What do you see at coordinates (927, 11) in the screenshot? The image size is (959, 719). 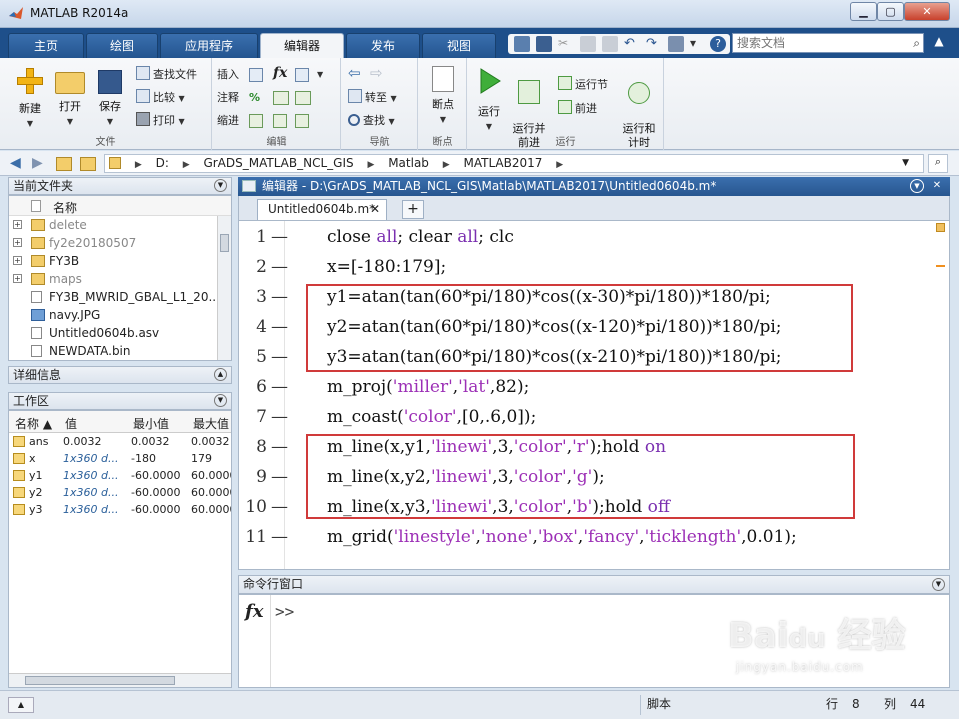 I see `close-button: ✕` at bounding box center [927, 11].